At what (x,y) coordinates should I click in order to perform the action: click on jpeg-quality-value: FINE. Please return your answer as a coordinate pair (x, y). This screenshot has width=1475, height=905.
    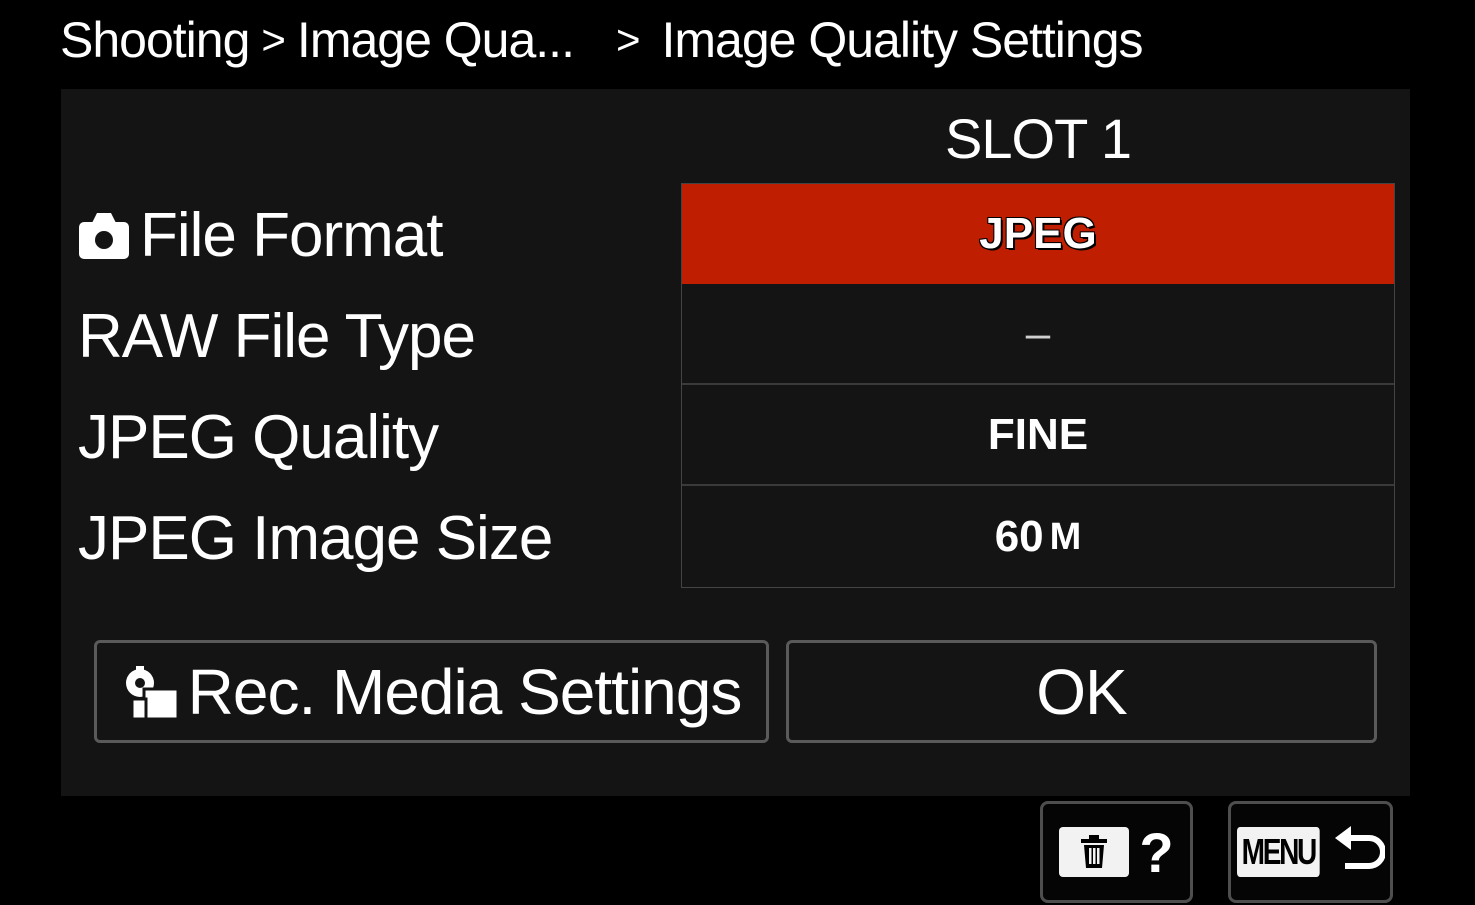
    Looking at the image, I should click on (1038, 436).